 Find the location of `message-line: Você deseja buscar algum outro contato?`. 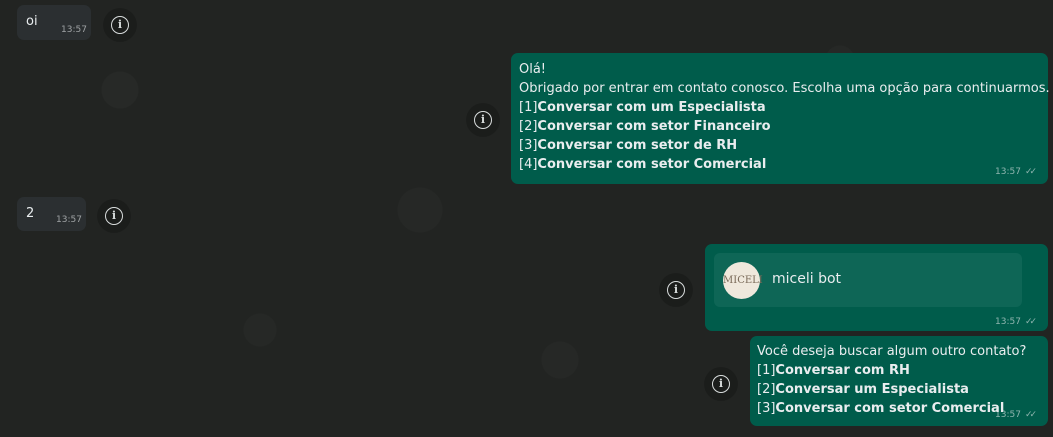

message-line: Você deseja buscar algum outro contato? is located at coordinates (892, 351).